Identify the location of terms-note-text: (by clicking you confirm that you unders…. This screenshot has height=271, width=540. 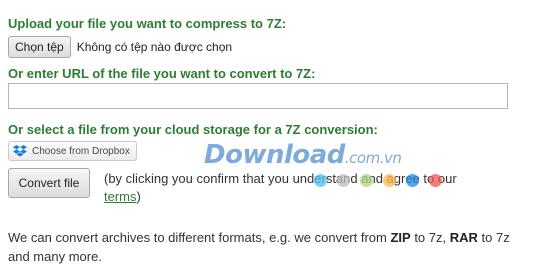
(280, 178).